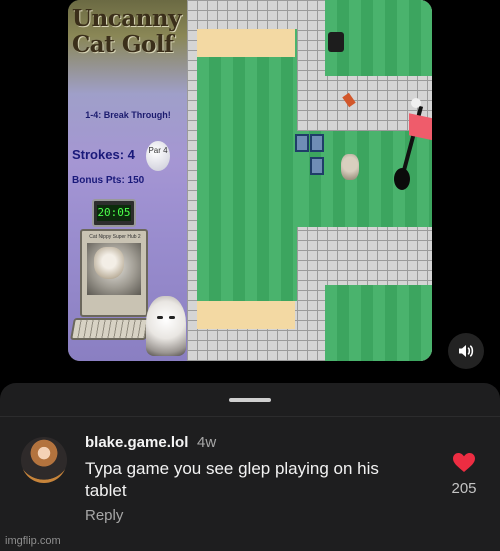 This screenshot has width=500, height=551. What do you see at coordinates (110, 329) in the screenshot?
I see `keyboard-illustration` at bounding box center [110, 329].